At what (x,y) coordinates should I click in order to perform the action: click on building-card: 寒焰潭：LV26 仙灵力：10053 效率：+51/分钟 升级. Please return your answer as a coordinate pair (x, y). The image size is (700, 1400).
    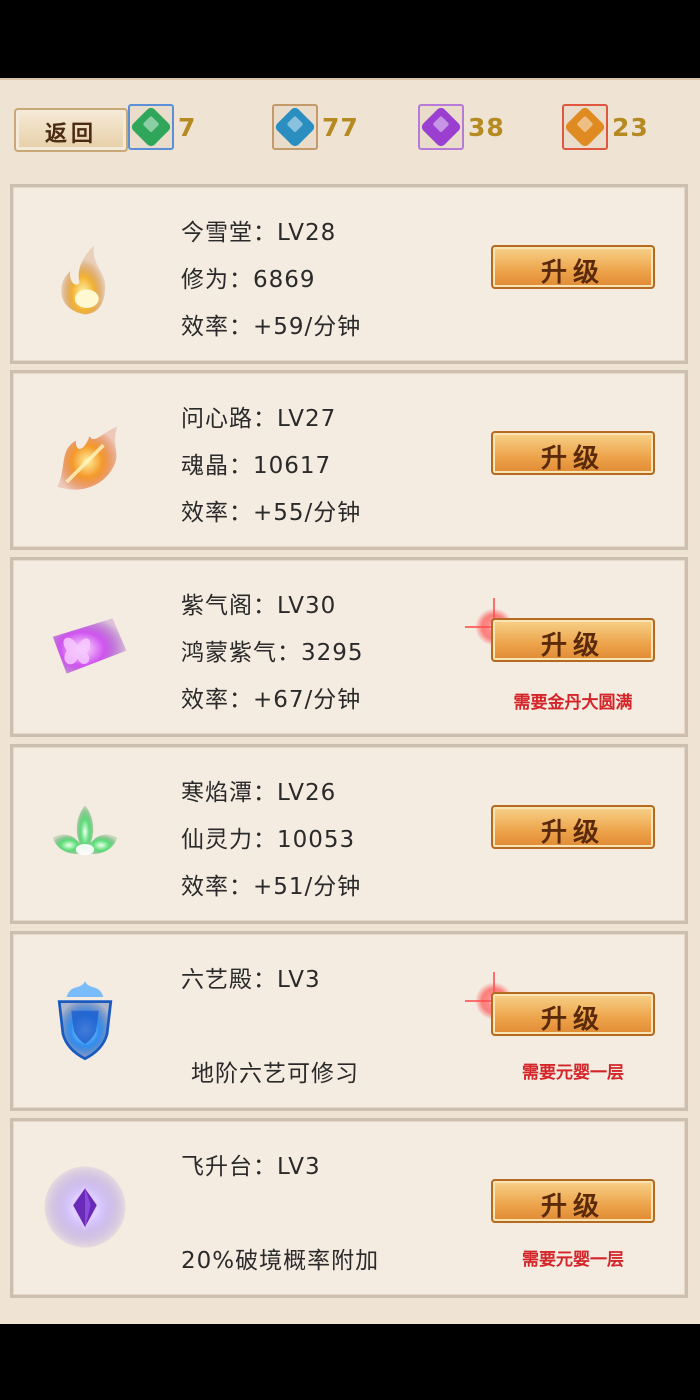
    Looking at the image, I should click on (349, 834).